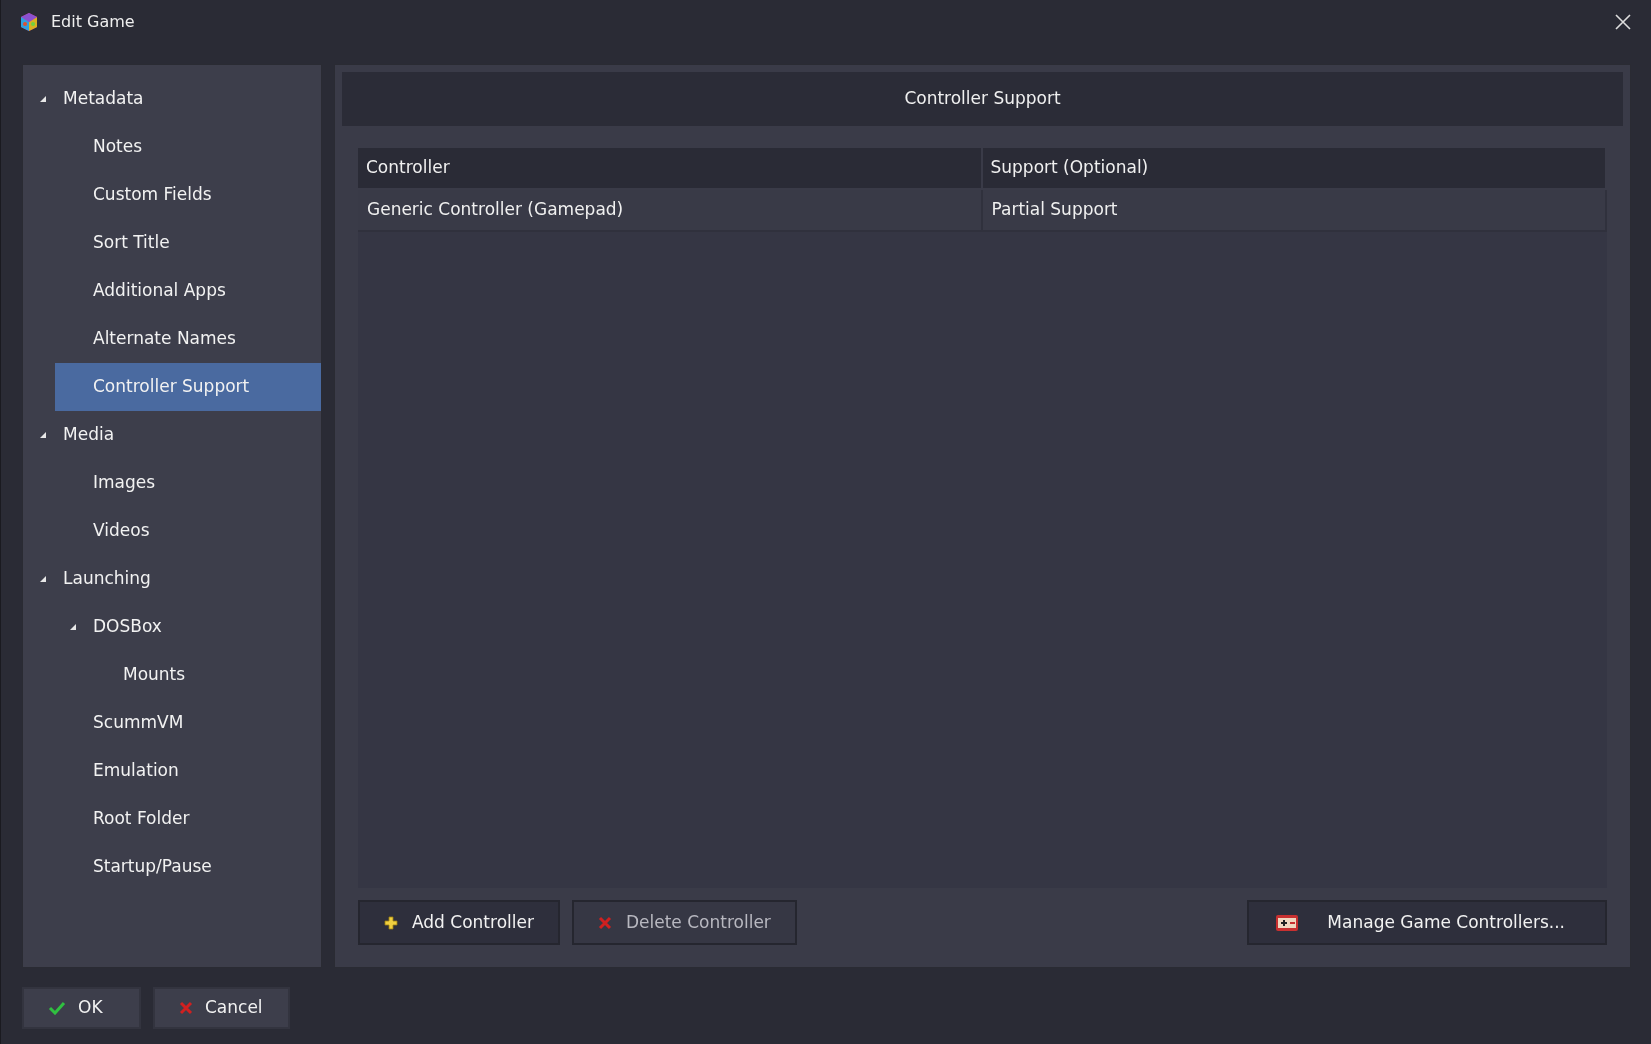 The width and height of the screenshot is (1651, 1044). What do you see at coordinates (93, 22) in the screenshot?
I see `window-title: Edit Game` at bounding box center [93, 22].